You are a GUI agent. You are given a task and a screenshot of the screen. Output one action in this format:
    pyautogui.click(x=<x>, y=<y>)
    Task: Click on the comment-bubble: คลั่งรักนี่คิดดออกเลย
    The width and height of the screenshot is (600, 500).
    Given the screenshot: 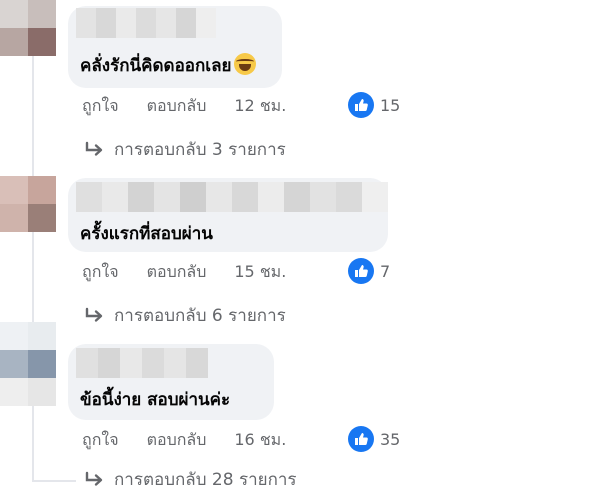 What is the action you would take?
    pyautogui.click(x=175, y=47)
    